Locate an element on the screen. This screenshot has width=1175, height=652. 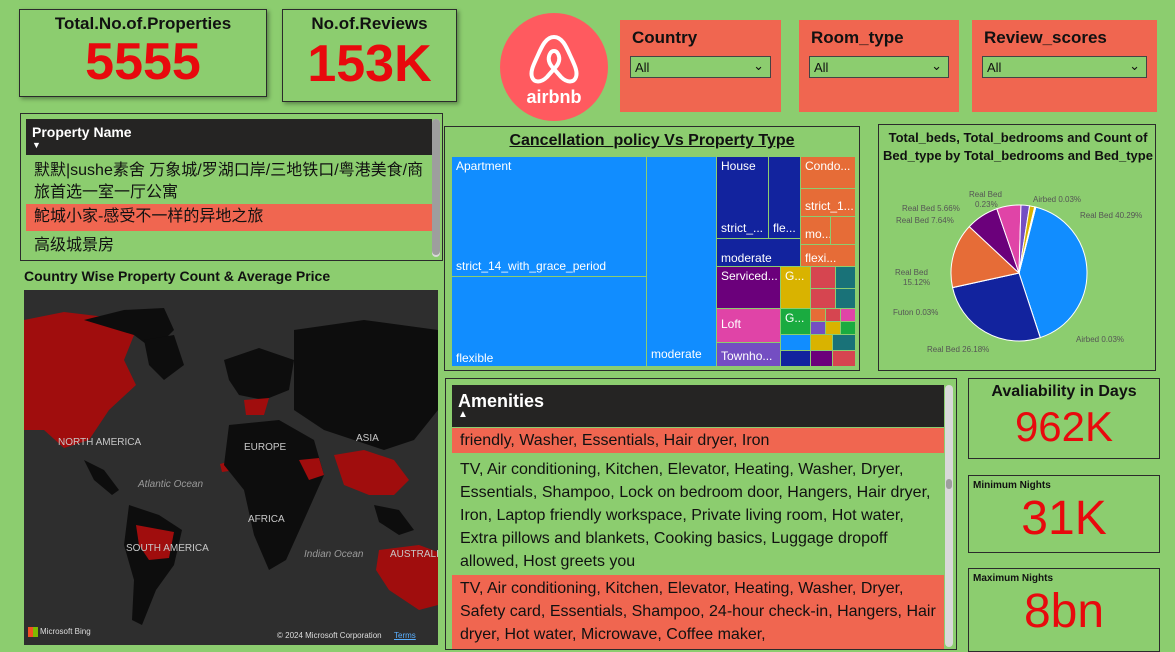
treemap-tile-apartment-strict: strict_14_with_grace_period is located at coordinates (549, 267).